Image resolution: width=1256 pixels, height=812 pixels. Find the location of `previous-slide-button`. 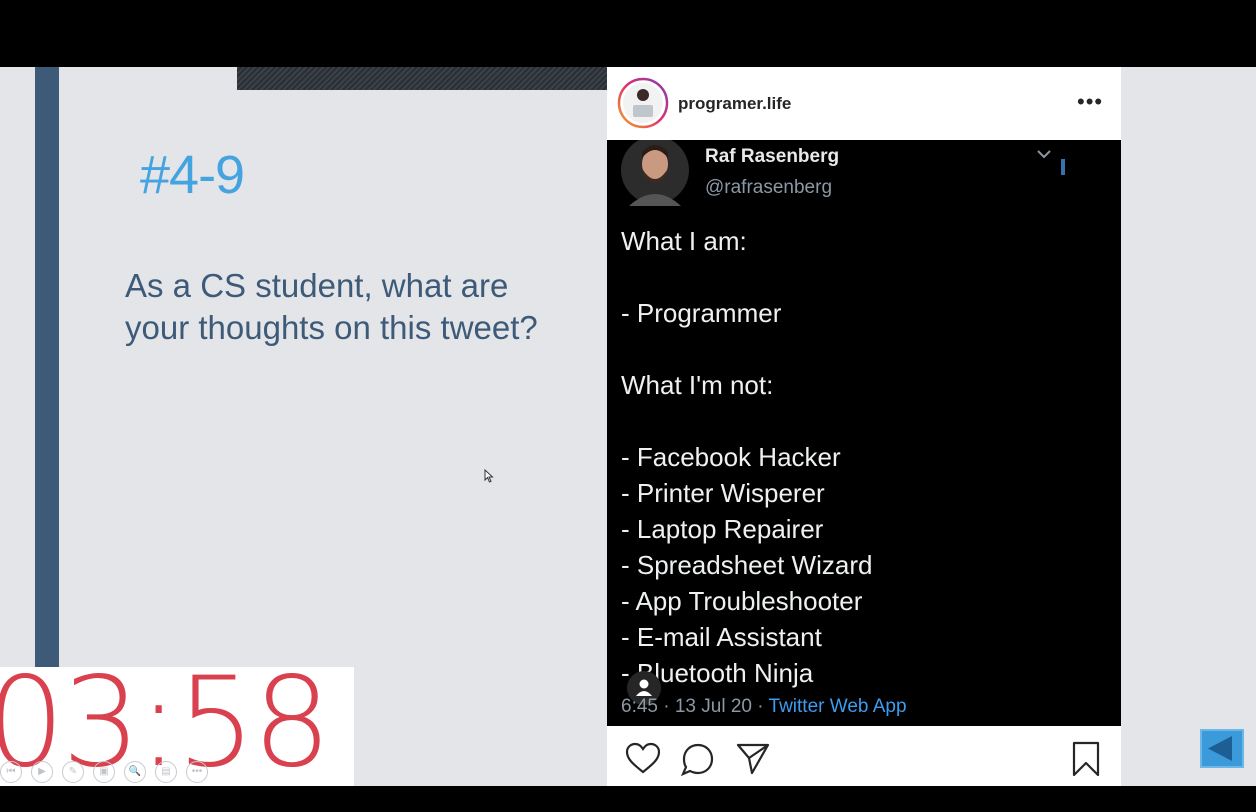

previous-slide-button is located at coordinates (1222, 748).